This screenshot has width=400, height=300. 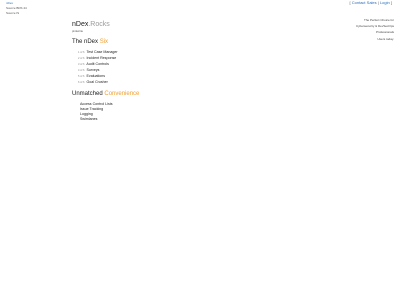 What do you see at coordinates (99, 24) in the screenshot?
I see `brand-suffix: .Rocks` at bounding box center [99, 24].